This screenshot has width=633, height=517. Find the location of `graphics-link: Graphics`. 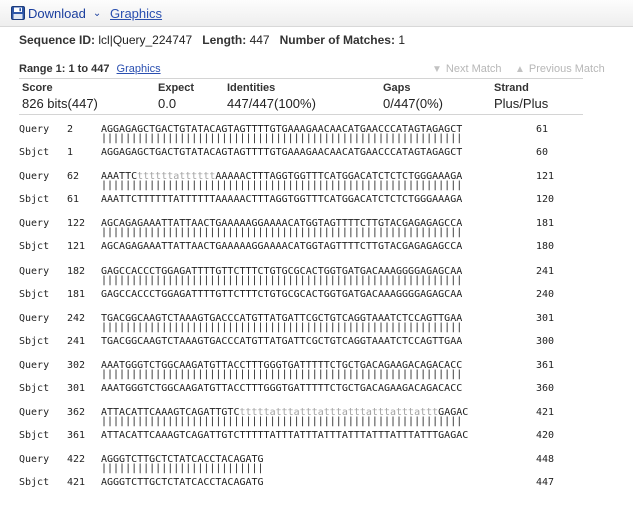

graphics-link: Graphics is located at coordinates (136, 13).